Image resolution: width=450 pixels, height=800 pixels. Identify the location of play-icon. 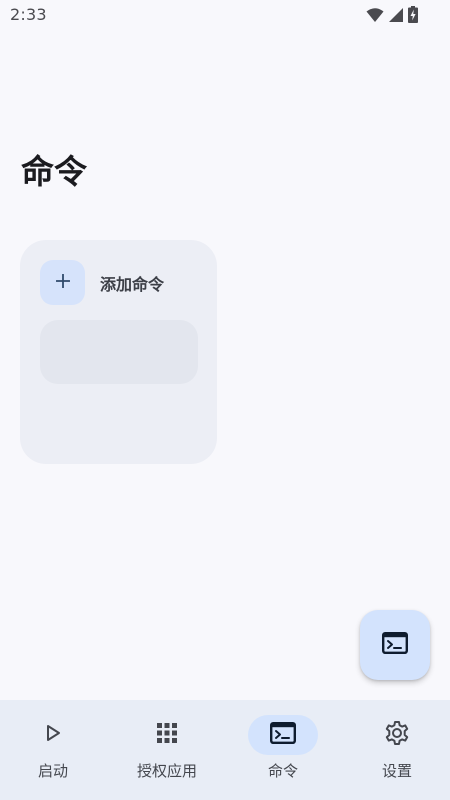
(53, 735).